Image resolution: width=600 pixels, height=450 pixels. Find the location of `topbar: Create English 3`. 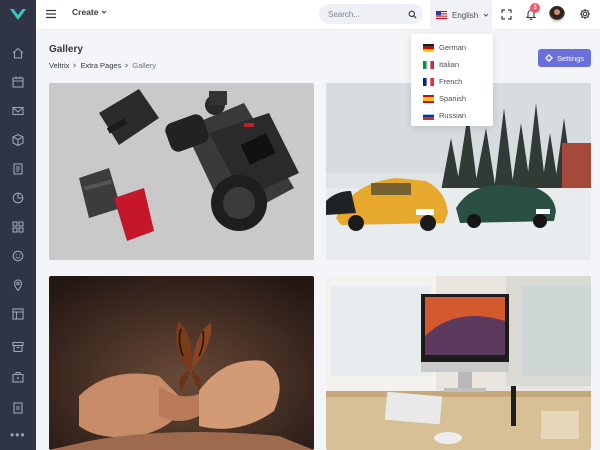

topbar: Create English 3 is located at coordinates (318, 15).